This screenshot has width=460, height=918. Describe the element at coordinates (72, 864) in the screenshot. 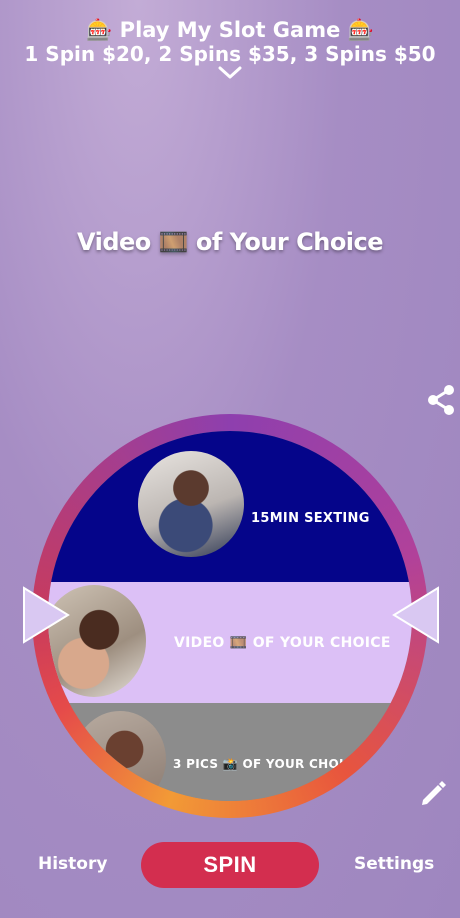

I see `history-button: History` at that location.